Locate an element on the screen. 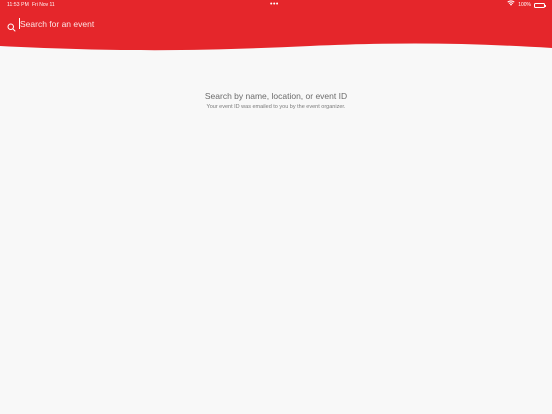 Image resolution: width=552 pixels, height=414 pixels. search-bar is located at coordinates (276, 24).